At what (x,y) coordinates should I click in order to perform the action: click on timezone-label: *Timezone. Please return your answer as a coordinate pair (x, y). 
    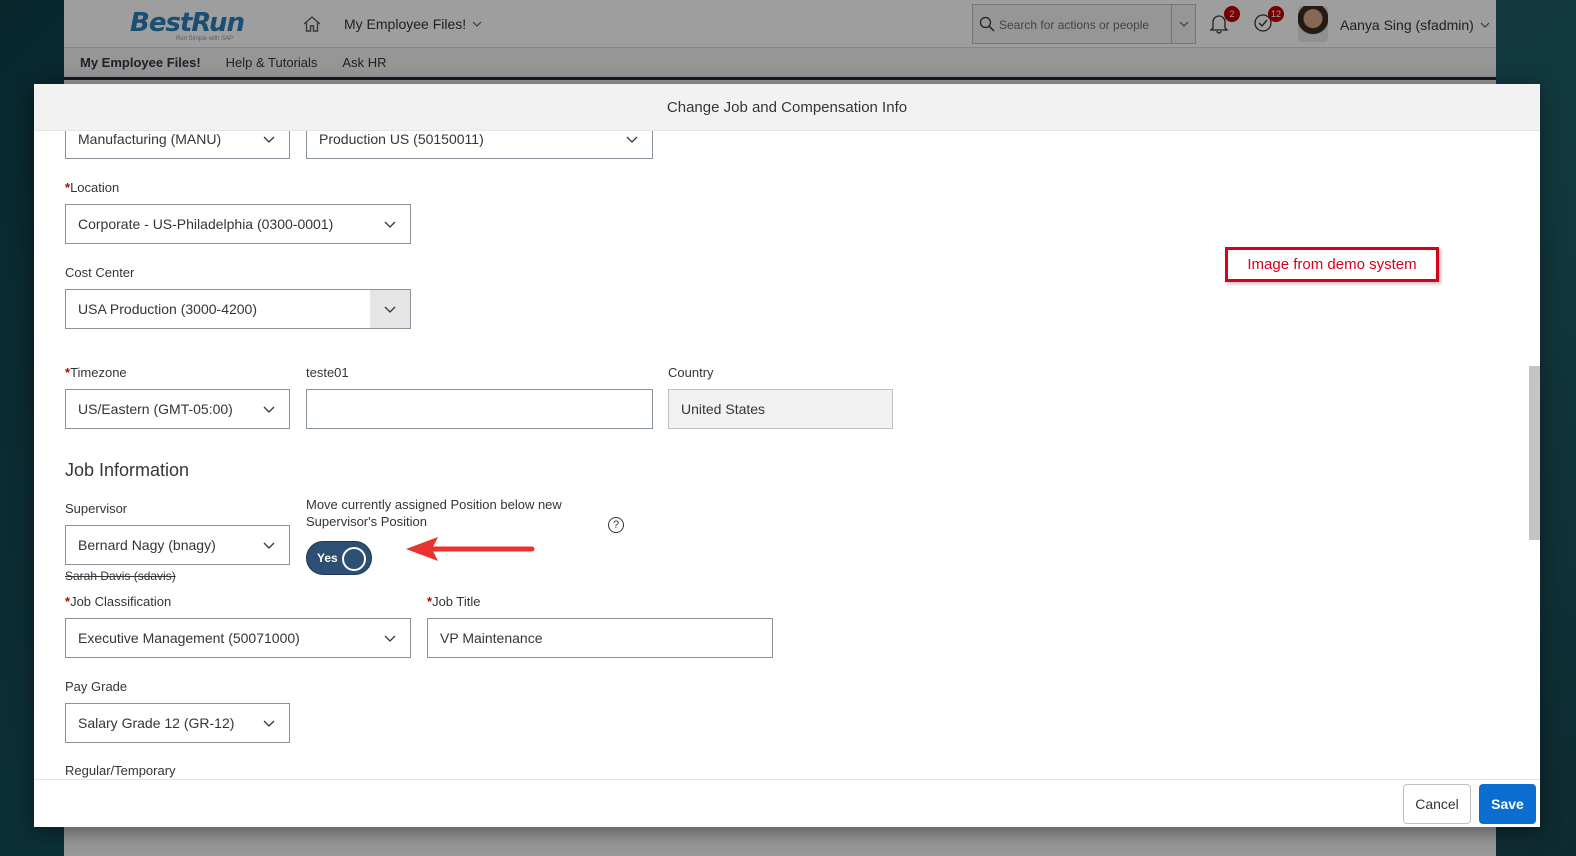
    Looking at the image, I should click on (96, 372).